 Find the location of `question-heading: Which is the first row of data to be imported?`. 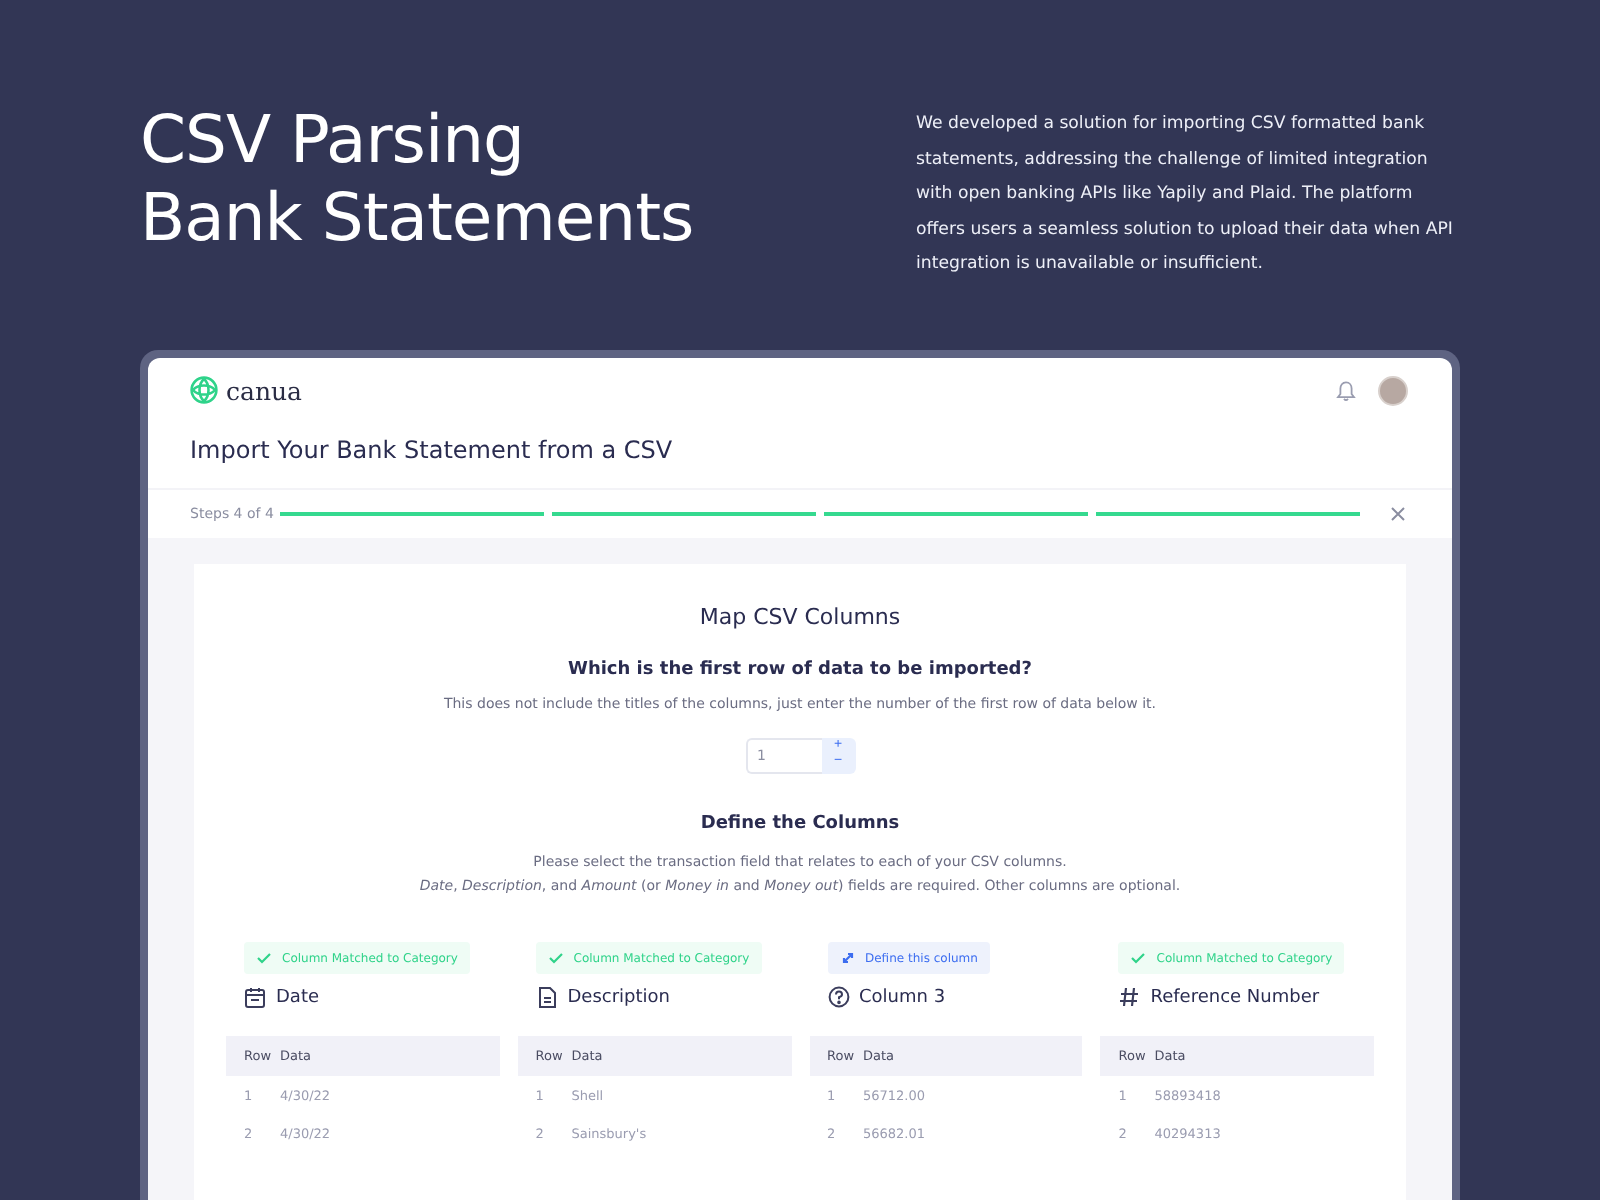

question-heading: Which is the first row of data to be imported? is located at coordinates (800, 670).